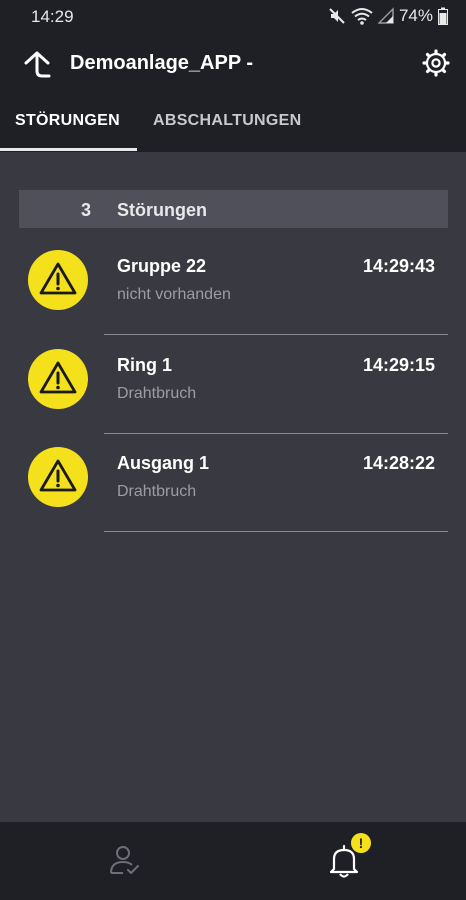  What do you see at coordinates (233, 861) in the screenshot?
I see `bottom-nav: !` at bounding box center [233, 861].